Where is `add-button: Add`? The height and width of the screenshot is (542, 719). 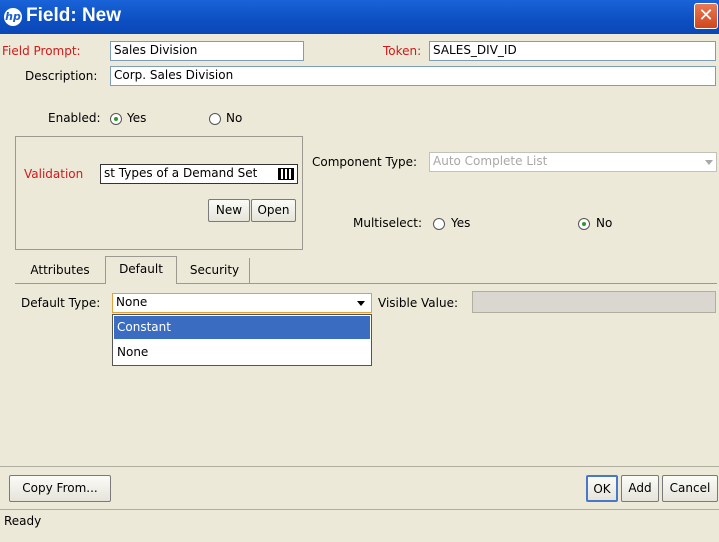 add-button: Add is located at coordinates (640, 488).